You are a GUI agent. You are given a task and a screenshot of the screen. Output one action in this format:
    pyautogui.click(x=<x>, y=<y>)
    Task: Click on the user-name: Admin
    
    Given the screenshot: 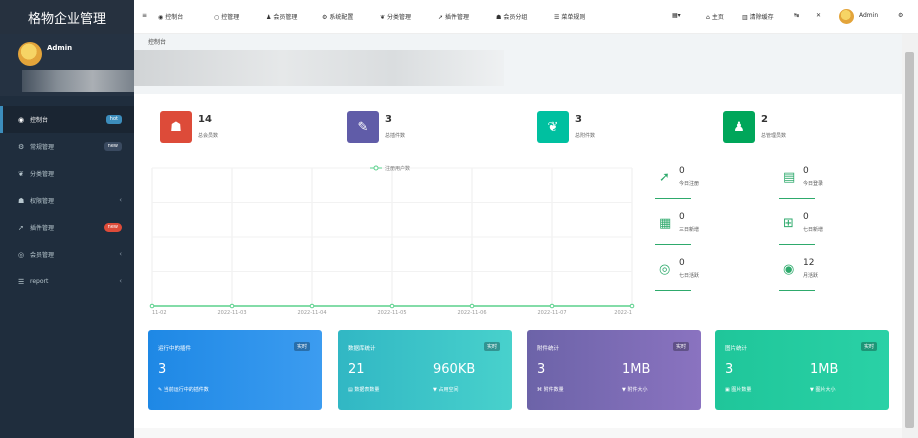 What is the action you would take?
    pyautogui.click(x=60, y=48)
    